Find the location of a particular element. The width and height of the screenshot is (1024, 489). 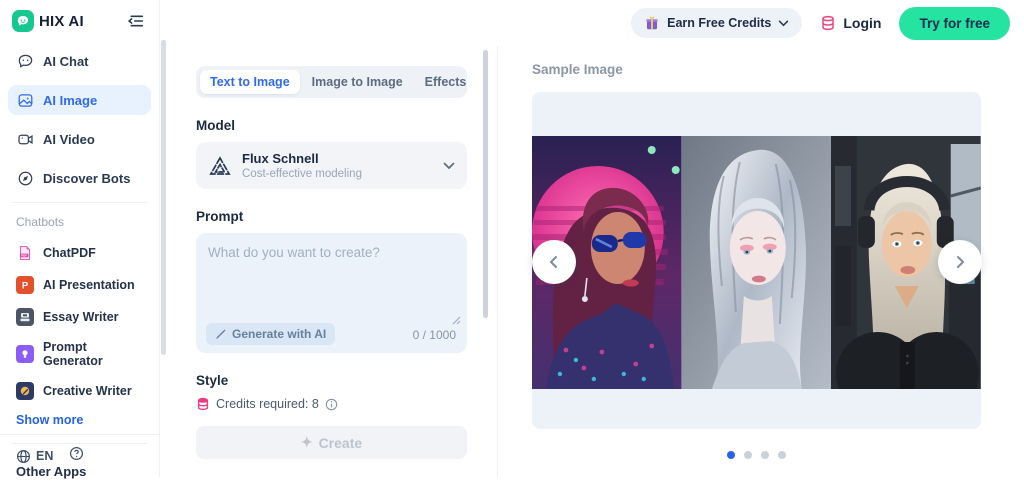

generate-with-ai-button: Generate with AI is located at coordinates (270, 334).